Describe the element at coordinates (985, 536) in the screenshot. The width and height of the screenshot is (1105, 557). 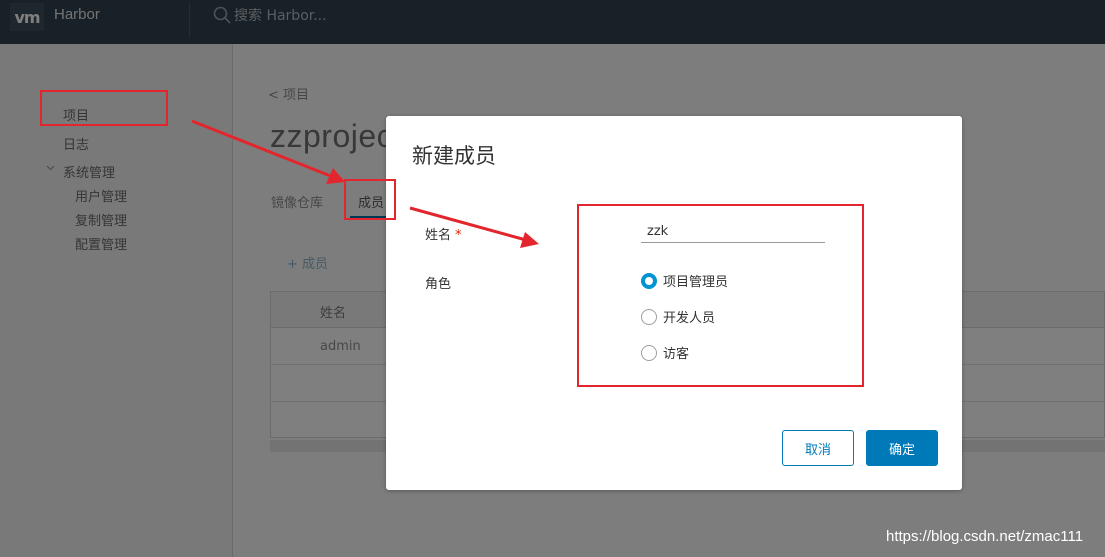
I see `watermark: https://blog.csdn.net/zmac111` at that location.